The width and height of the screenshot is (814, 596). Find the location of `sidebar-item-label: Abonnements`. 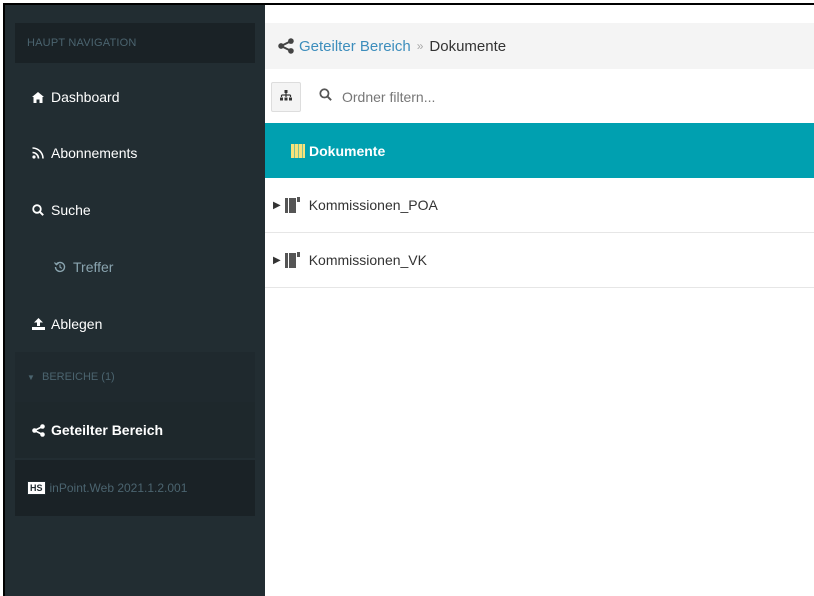

sidebar-item-label: Abonnements is located at coordinates (94, 153).